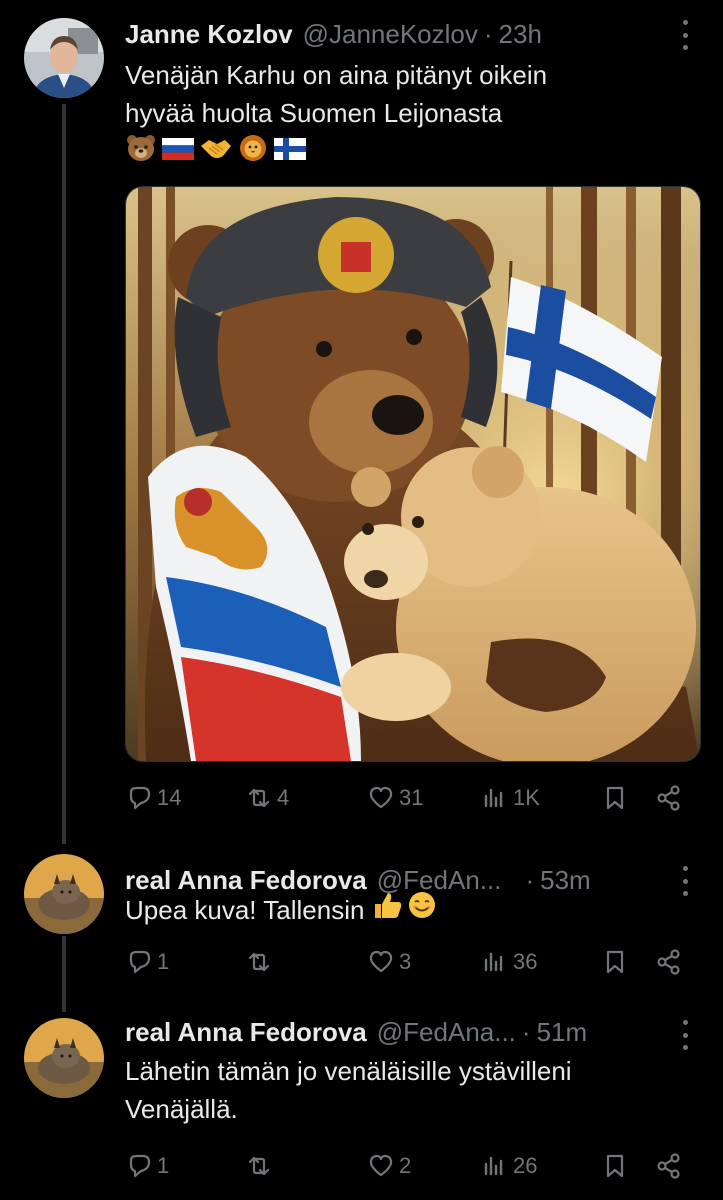 The image size is (723, 1200). What do you see at coordinates (153, 798) in the screenshot?
I see `reply-button: 14` at bounding box center [153, 798].